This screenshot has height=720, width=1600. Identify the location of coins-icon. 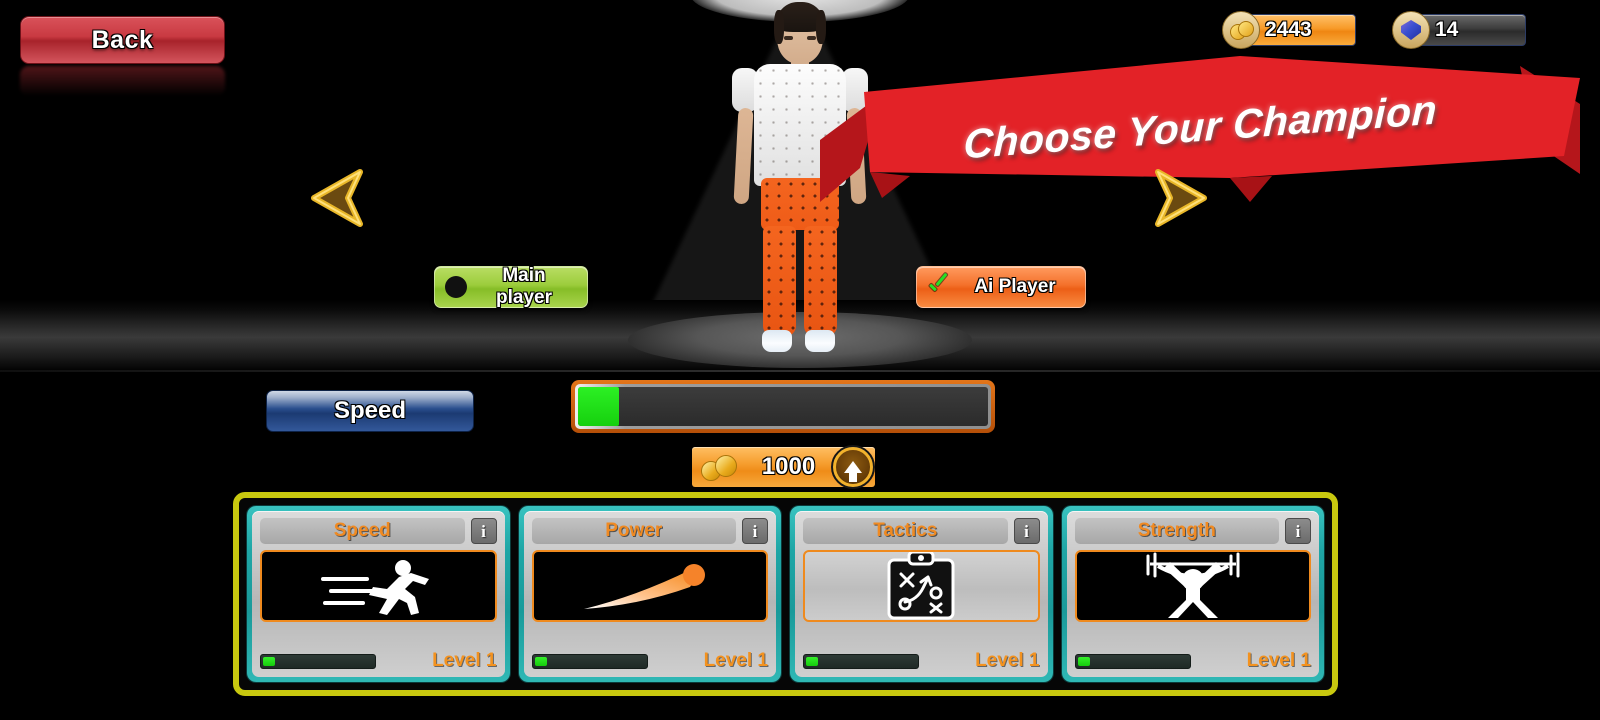
(721, 467).